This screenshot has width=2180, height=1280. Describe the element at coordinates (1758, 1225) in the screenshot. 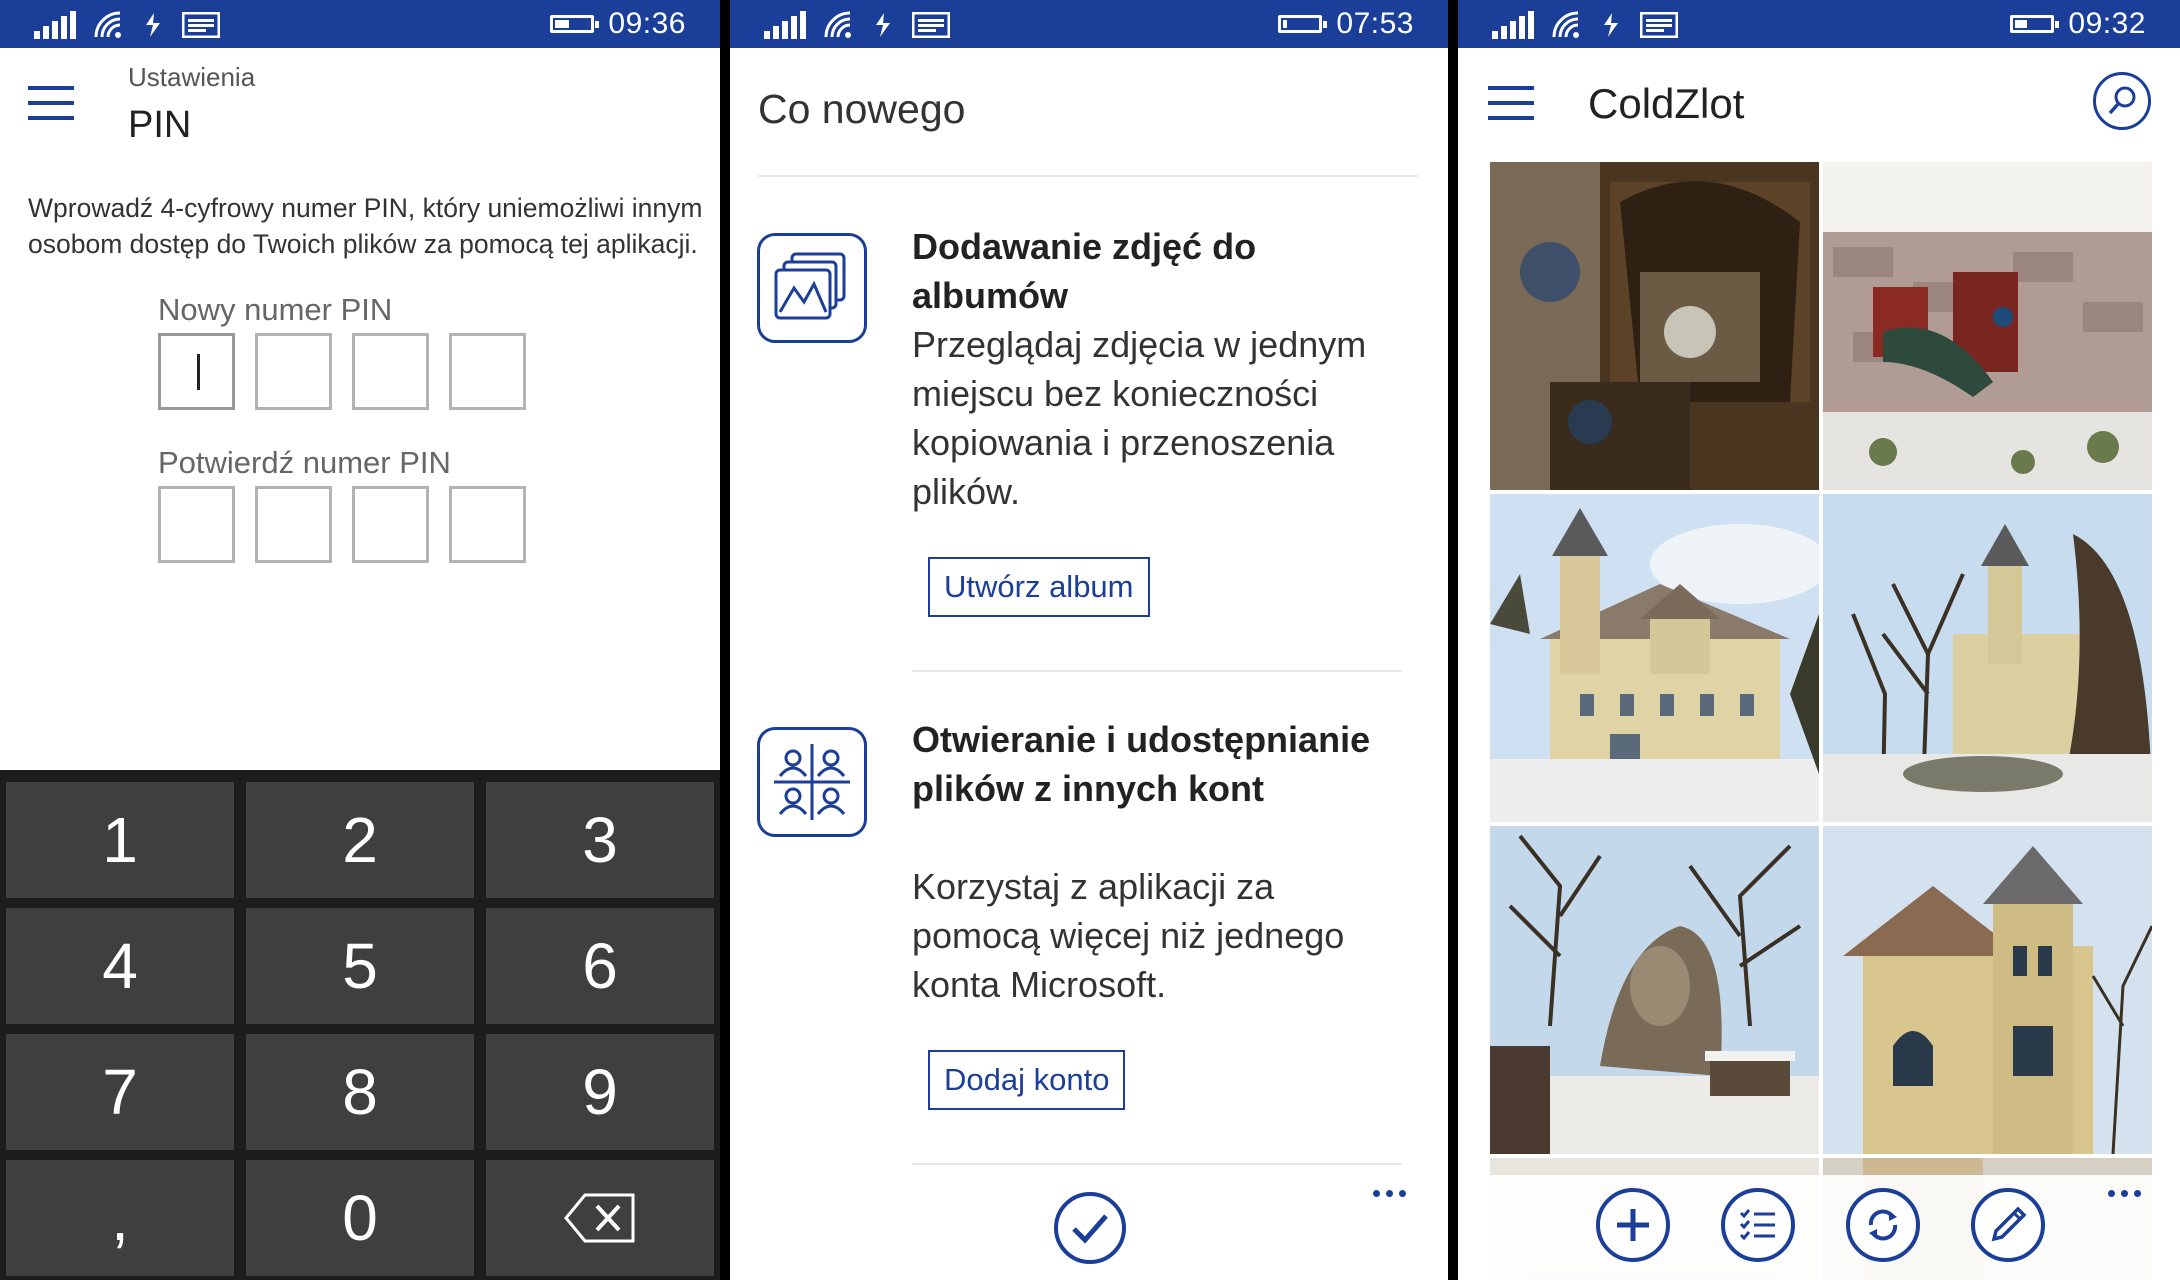

I see `select-icon` at that location.